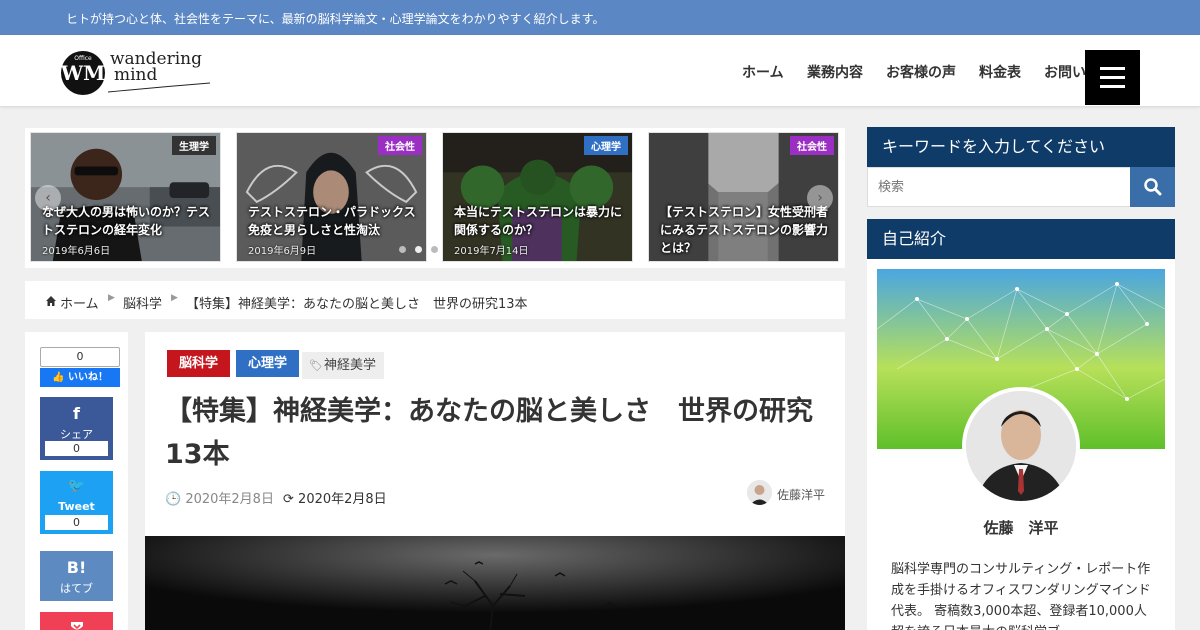 Image resolution: width=1200 pixels, height=630 pixels. I want to click on search-icon, so click(1153, 187).